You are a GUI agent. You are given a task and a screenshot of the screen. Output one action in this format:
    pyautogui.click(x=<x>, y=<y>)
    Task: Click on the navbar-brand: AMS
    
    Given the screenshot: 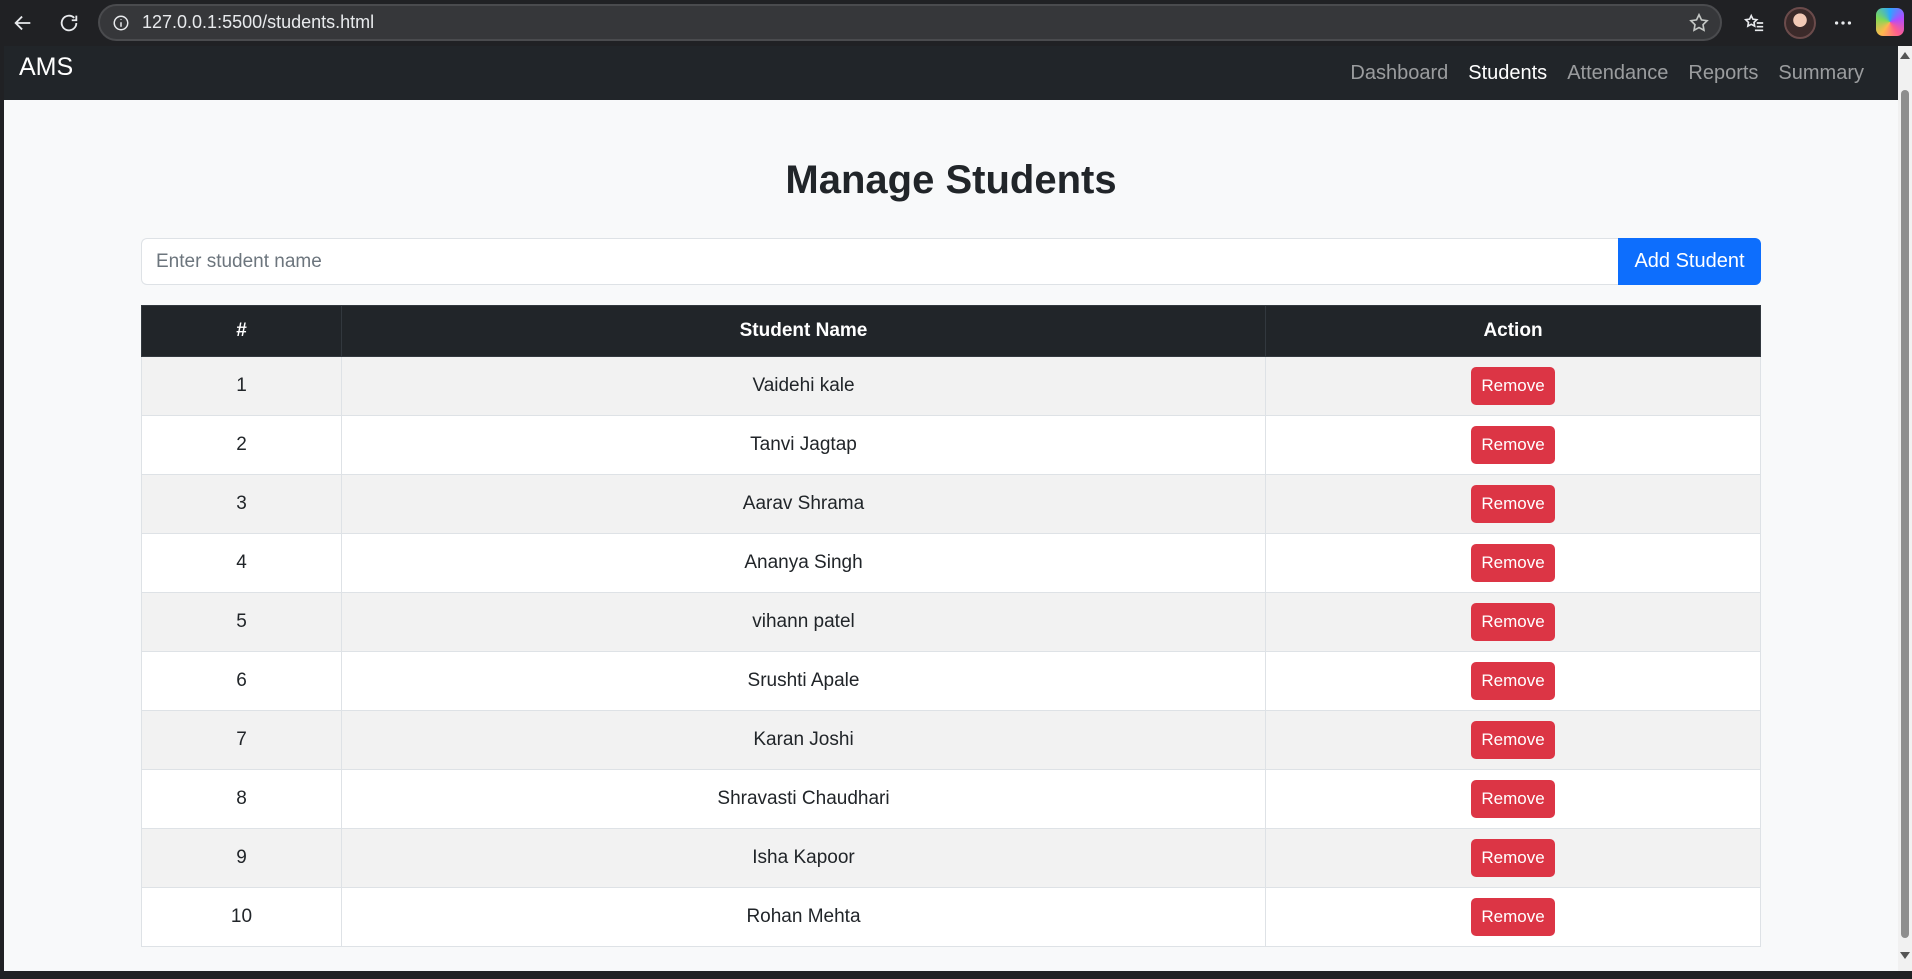 What is the action you would take?
    pyautogui.click(x=46, y=67)
    